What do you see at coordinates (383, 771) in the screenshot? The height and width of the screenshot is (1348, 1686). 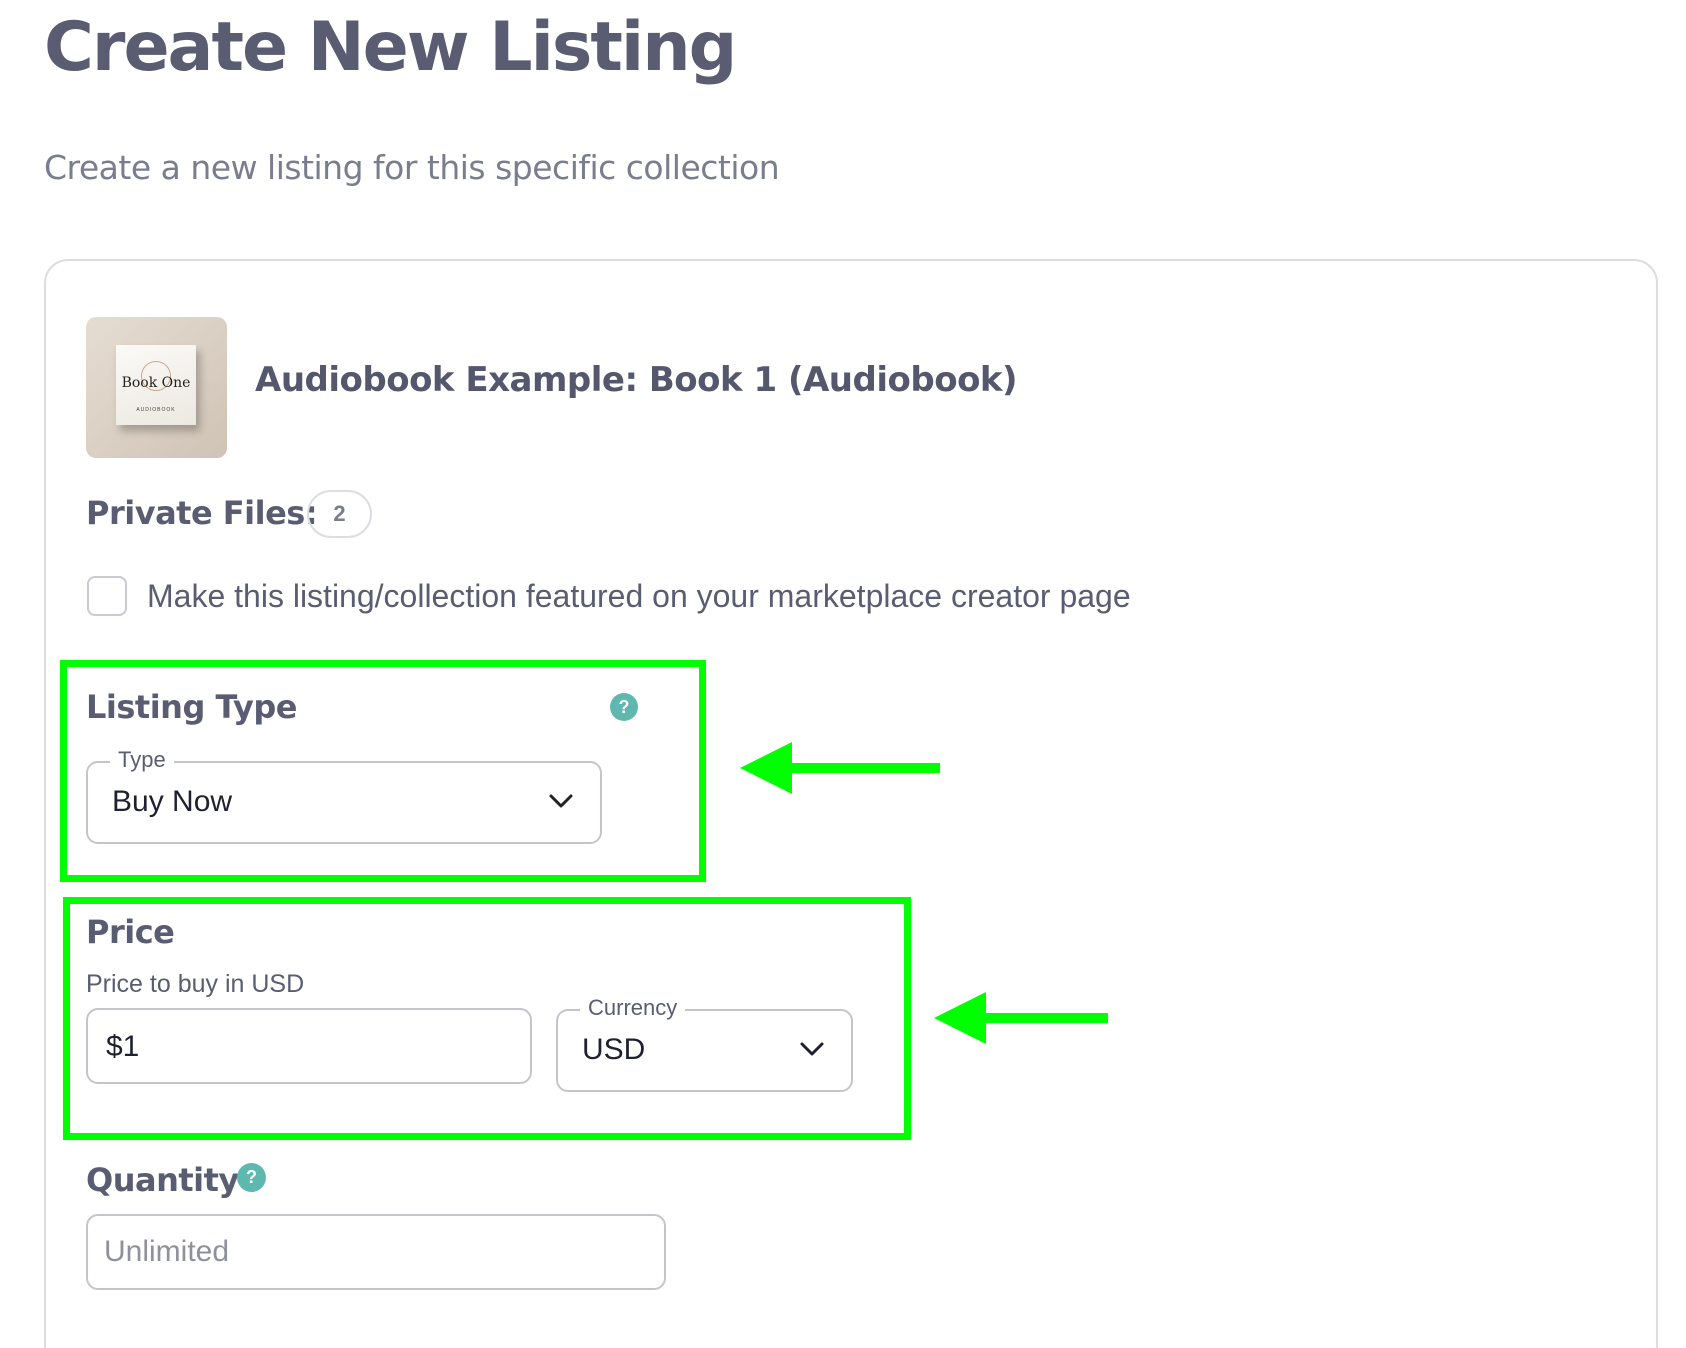 I see `listing-type-highlight-box` at bounding box center [383, 771].